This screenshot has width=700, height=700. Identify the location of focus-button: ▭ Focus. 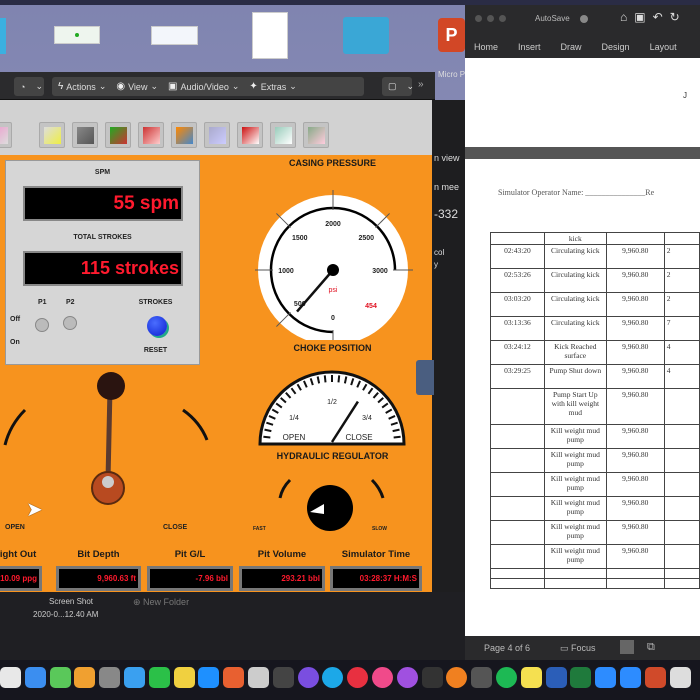
(578, 648).